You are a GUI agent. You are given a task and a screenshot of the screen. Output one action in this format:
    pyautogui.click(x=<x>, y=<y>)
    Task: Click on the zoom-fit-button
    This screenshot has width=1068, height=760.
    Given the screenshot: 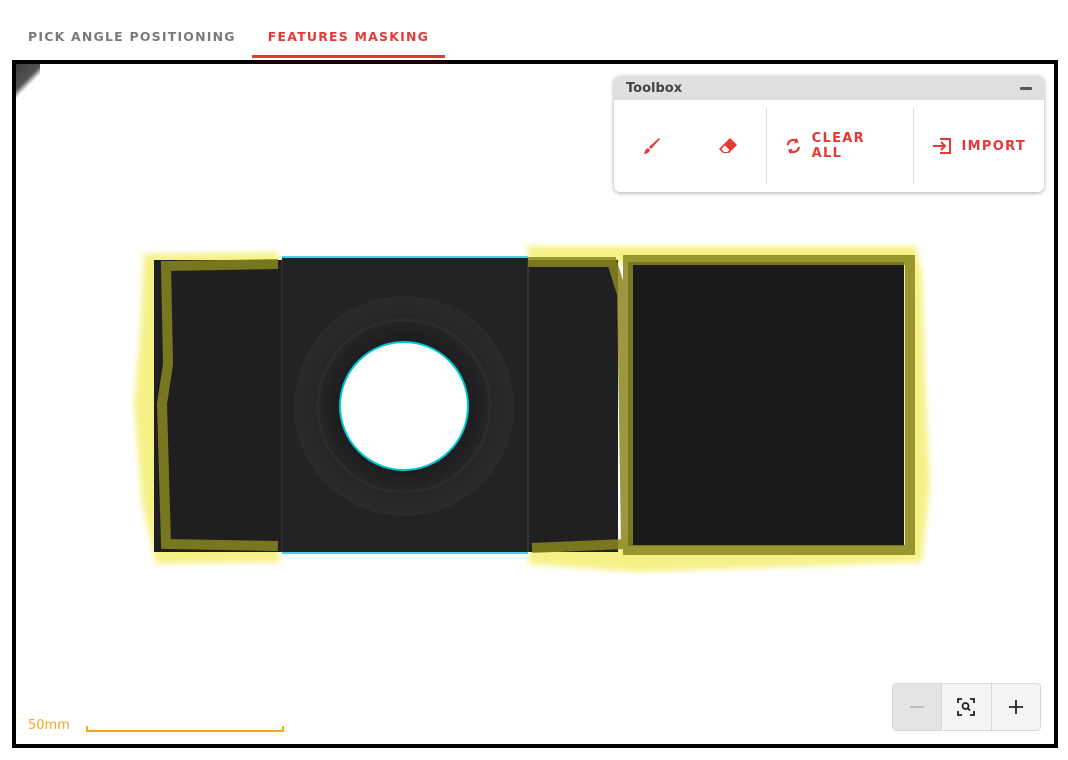 What is the action you would take?
    pyautogui.click(x=966, y=707)
    